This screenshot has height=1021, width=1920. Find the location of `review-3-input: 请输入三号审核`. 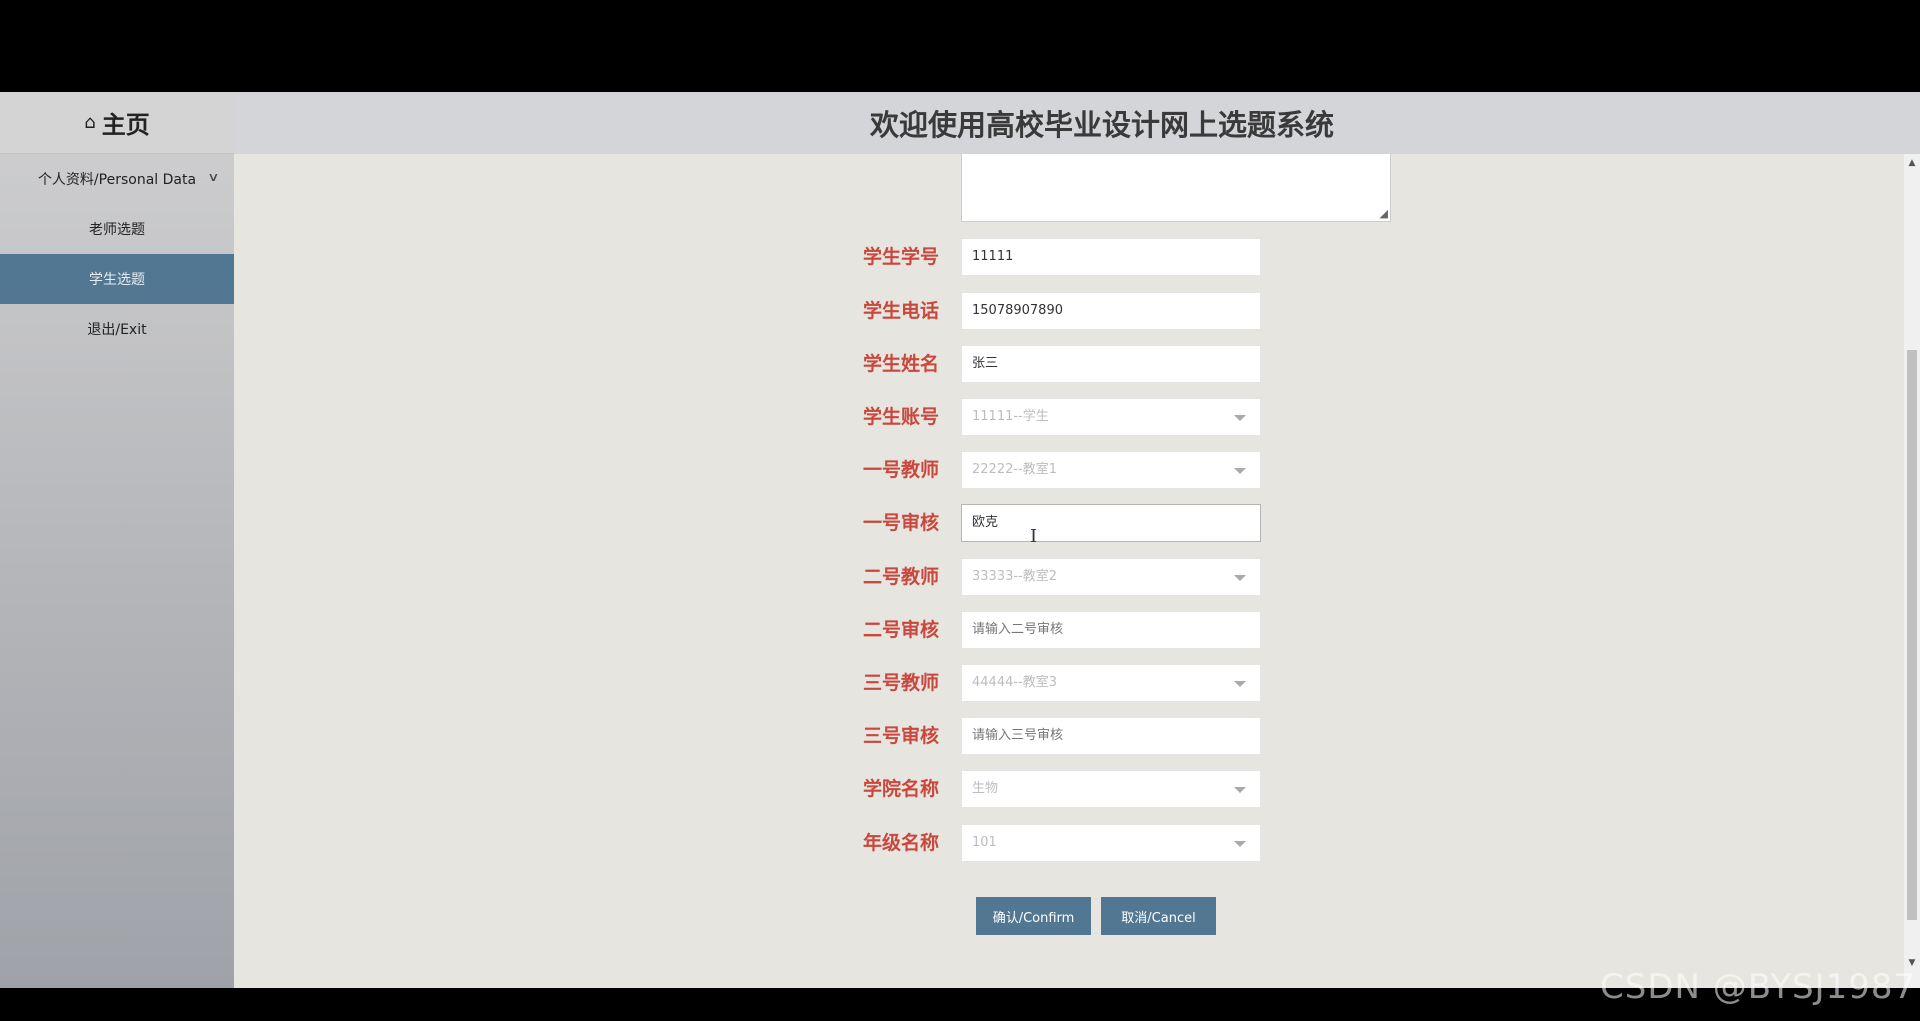

review-3-input: 请输入三号审核 is located at coordinates (1111, 736).